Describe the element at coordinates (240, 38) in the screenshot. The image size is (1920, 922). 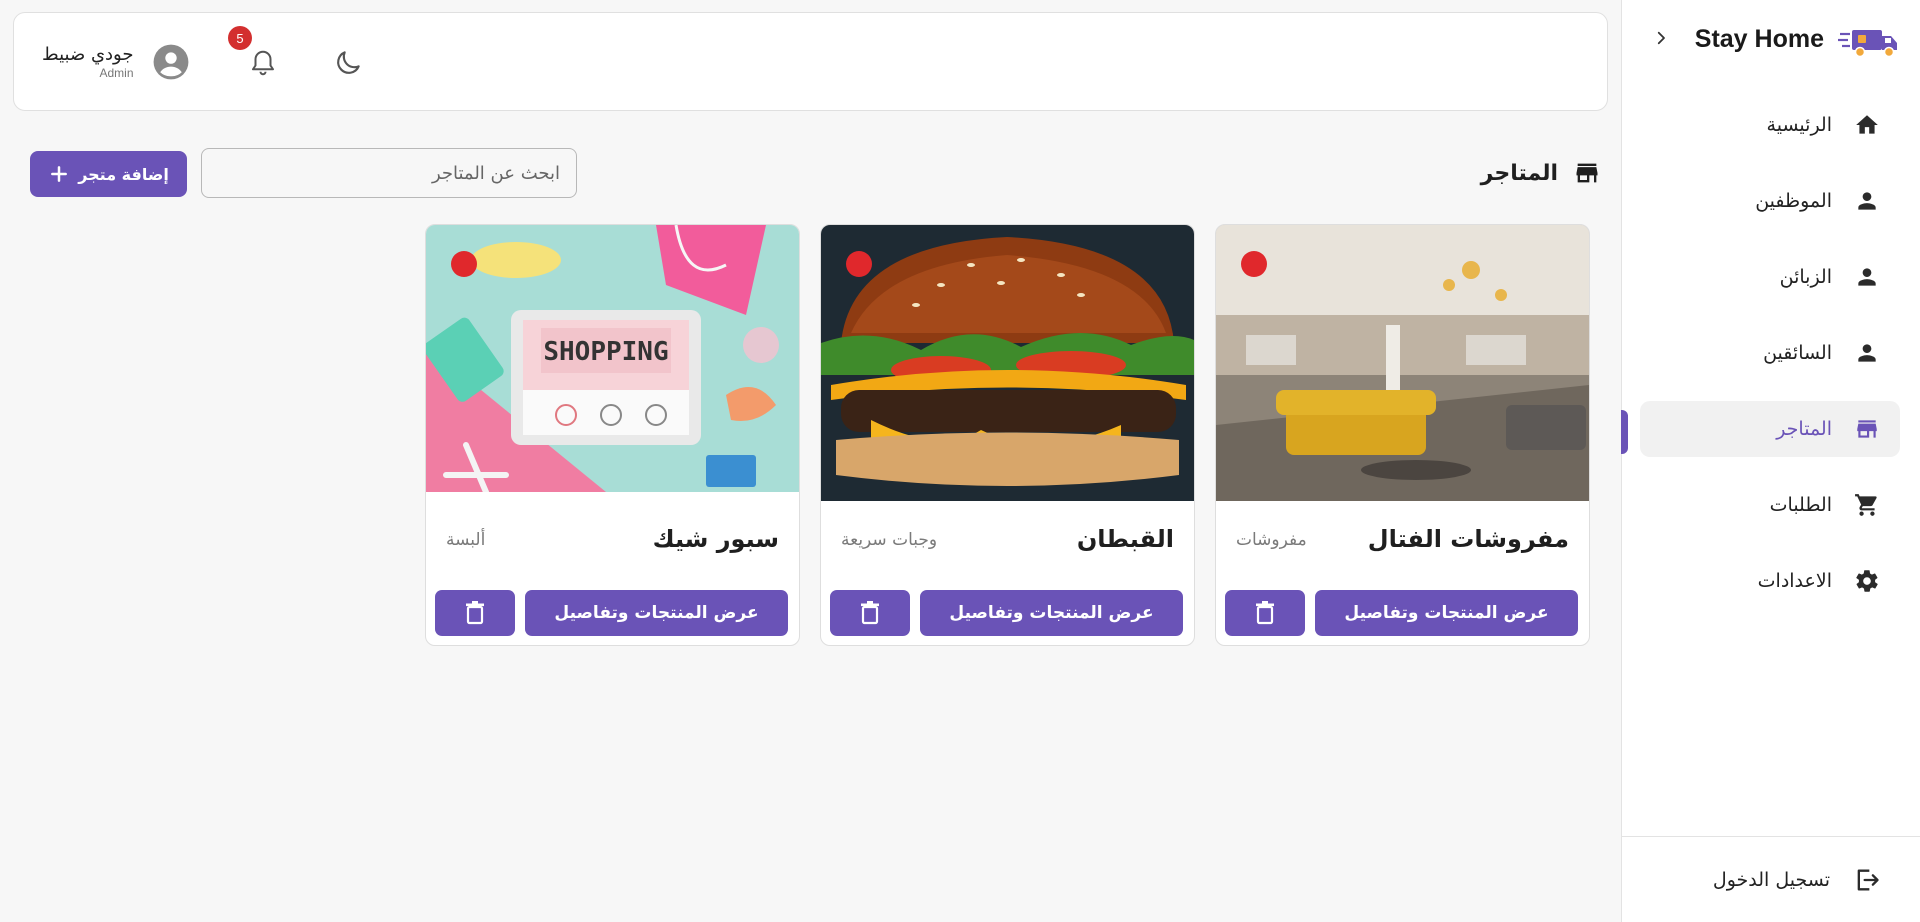
I see `notification-badge: 5` at that location.